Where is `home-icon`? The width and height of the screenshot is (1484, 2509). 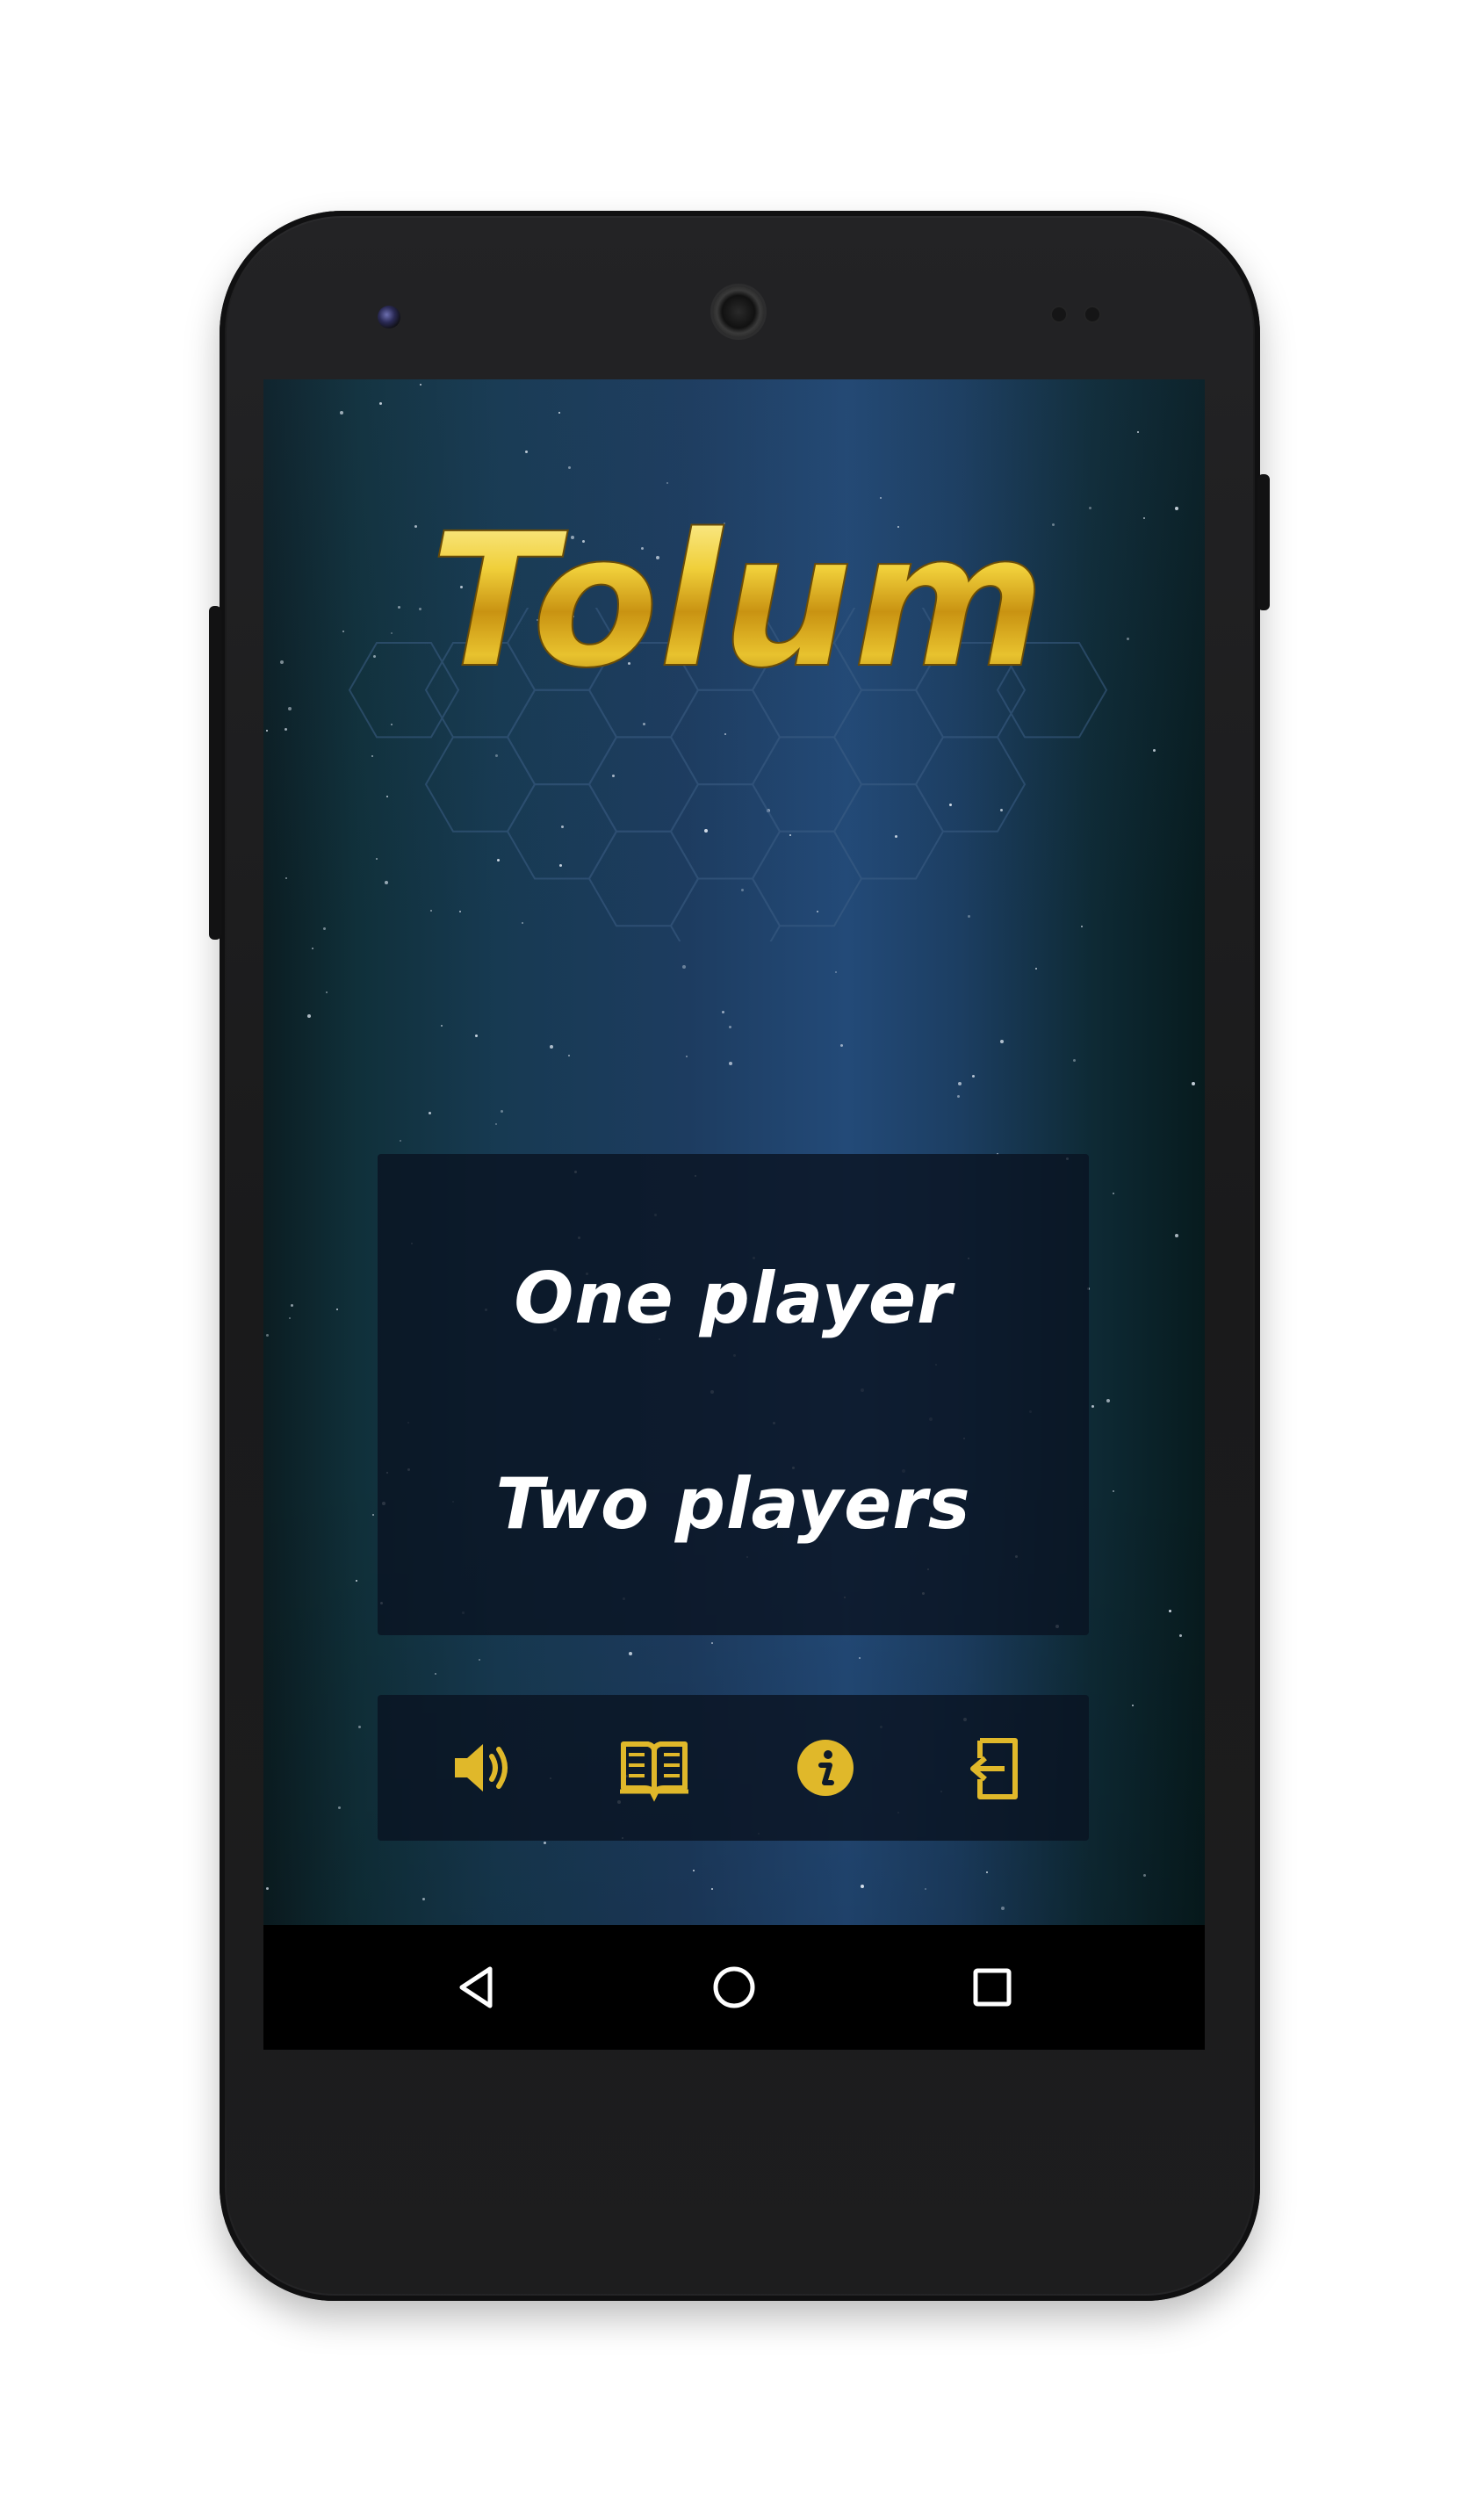
home-icon is located at coordinates (734, 1987).